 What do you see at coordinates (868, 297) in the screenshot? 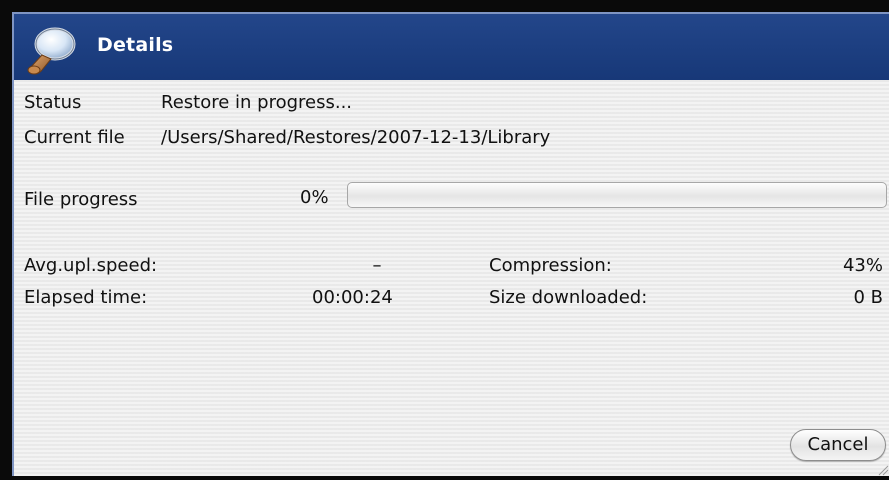
I see `size-downloaded-value: 0 B` at bounding box center [868, 297].